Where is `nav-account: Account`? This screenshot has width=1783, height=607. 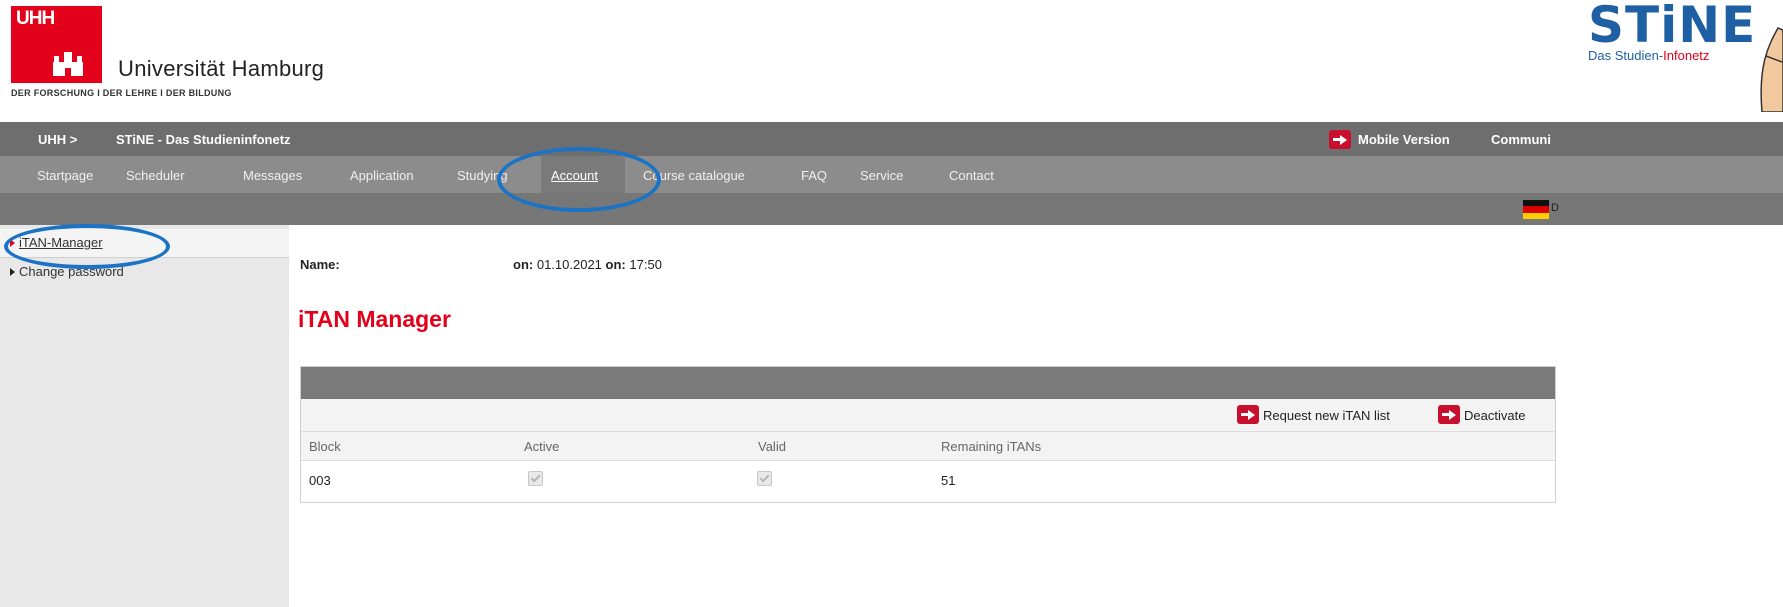
nav-account: Account is located at coordinates (574, 175).